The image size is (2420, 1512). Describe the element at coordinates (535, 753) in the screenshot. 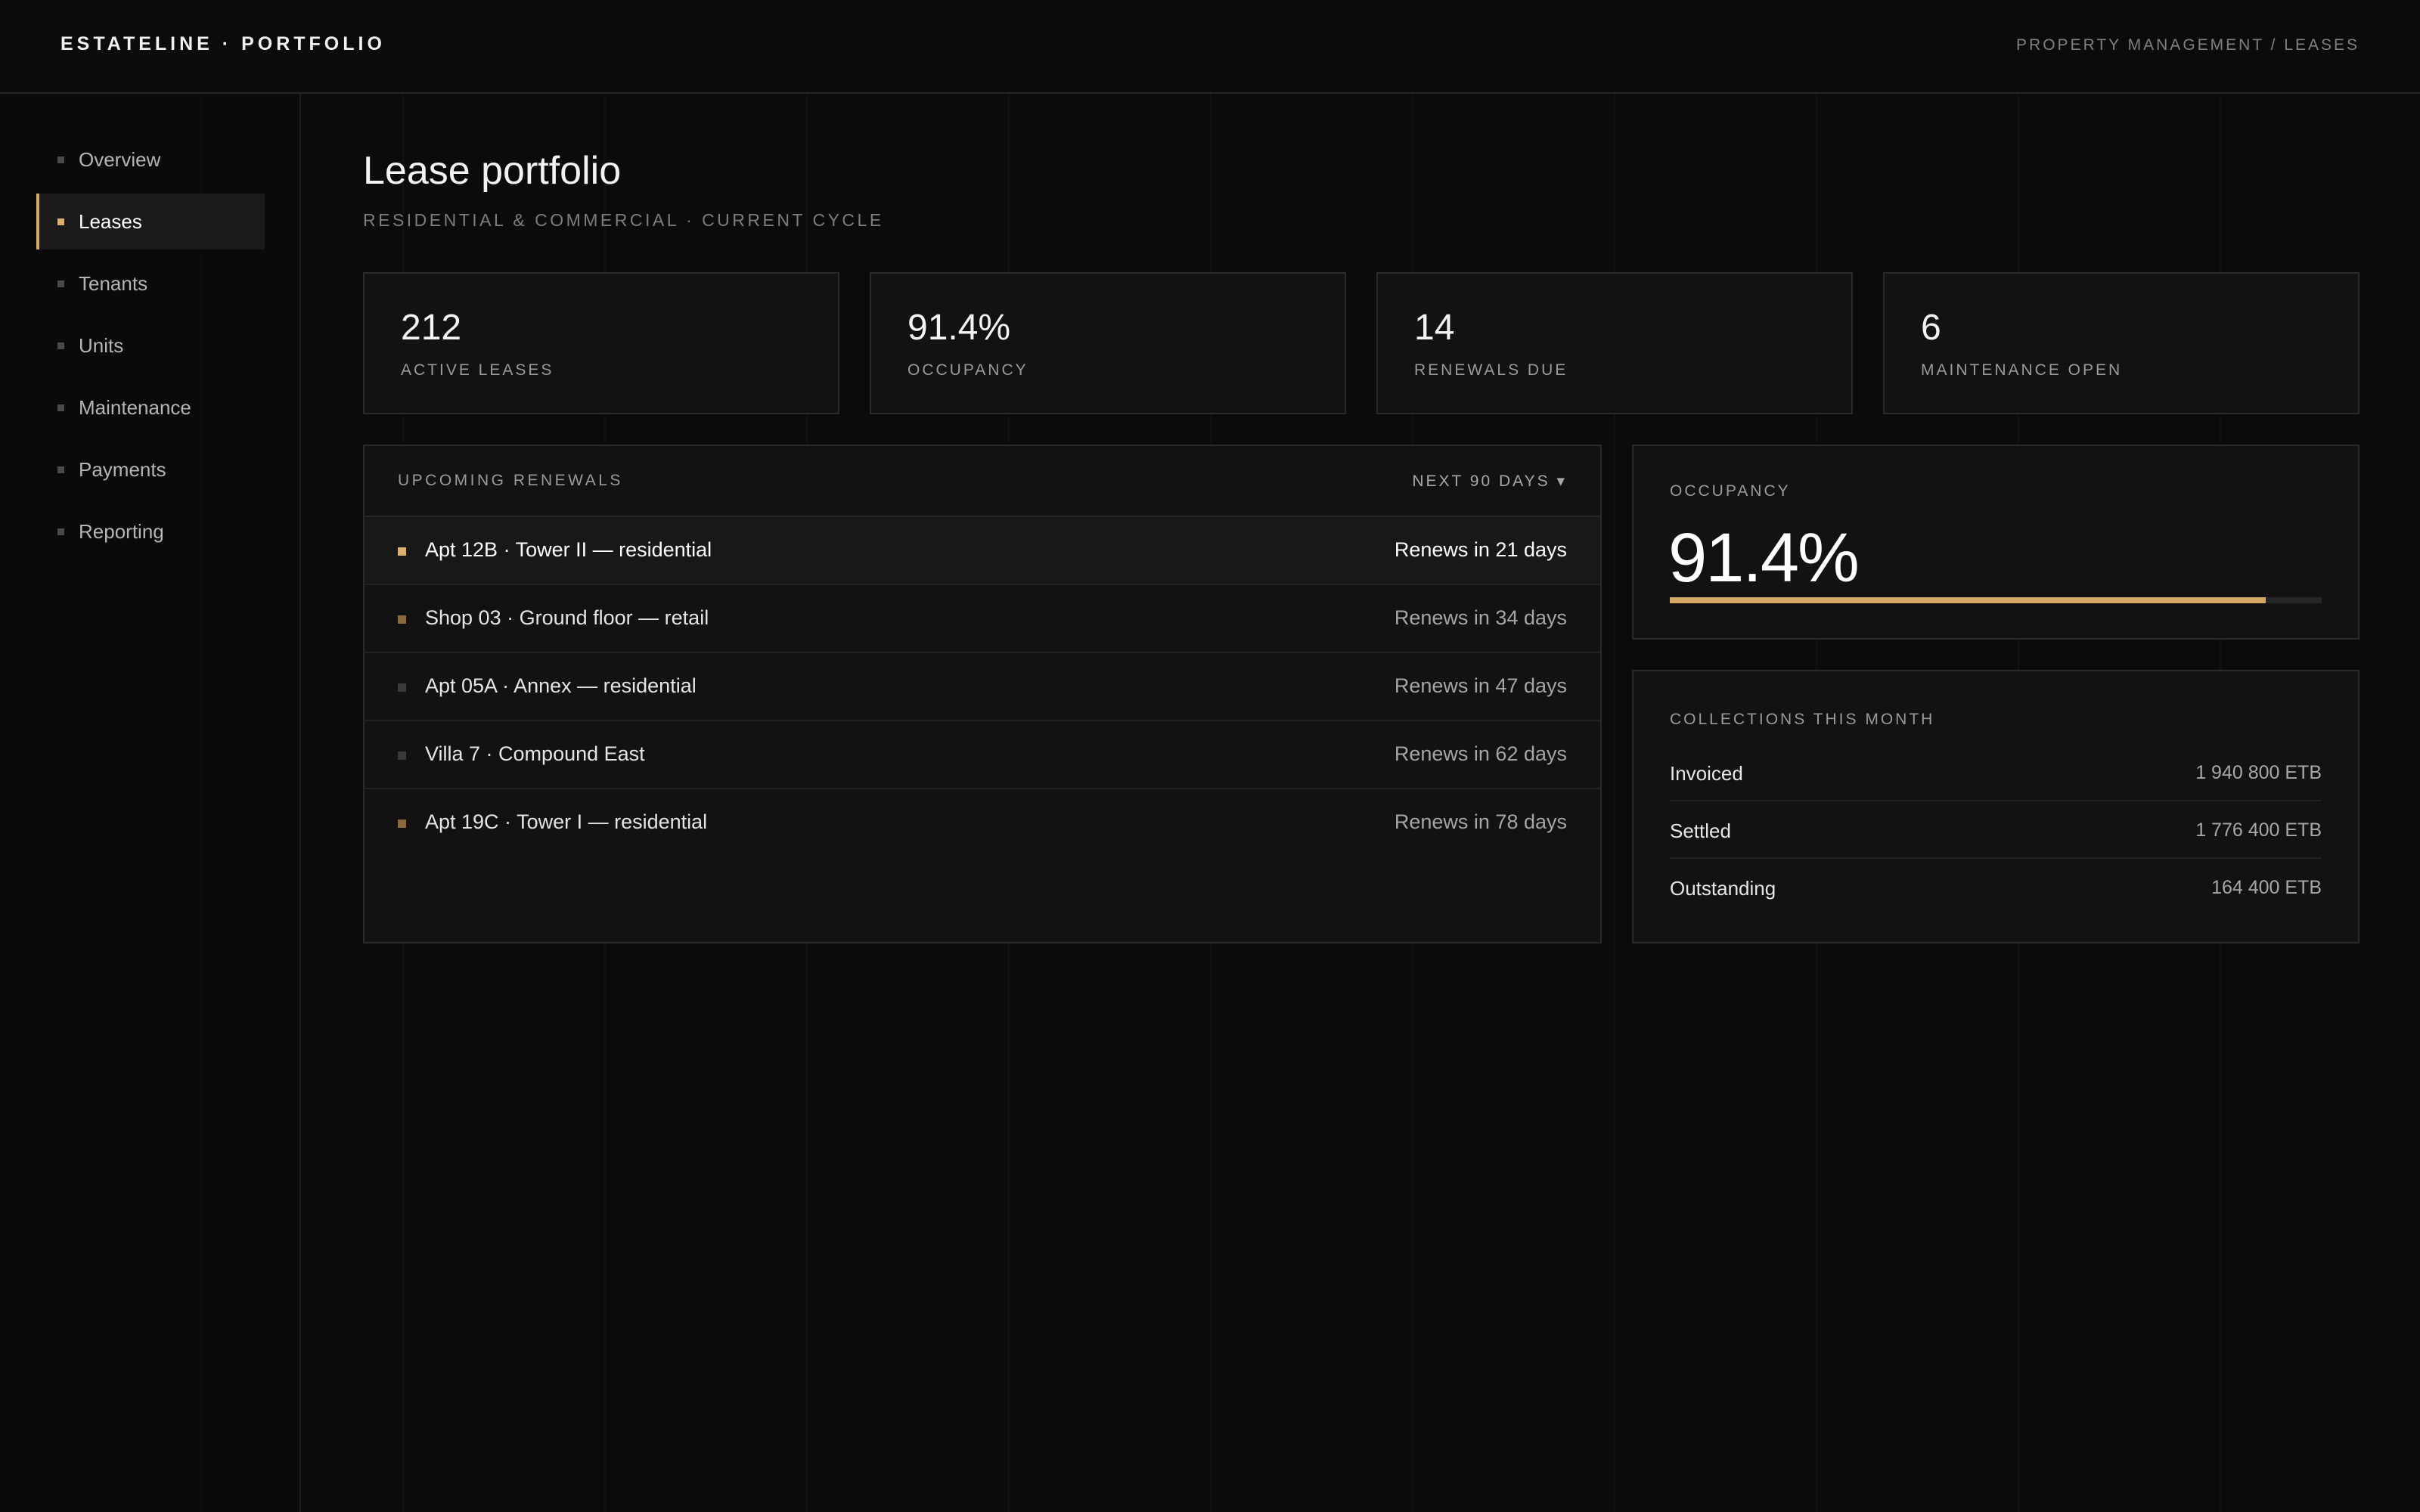

I see `lease-unit-name: Villa 7 · Compound East` at that location.